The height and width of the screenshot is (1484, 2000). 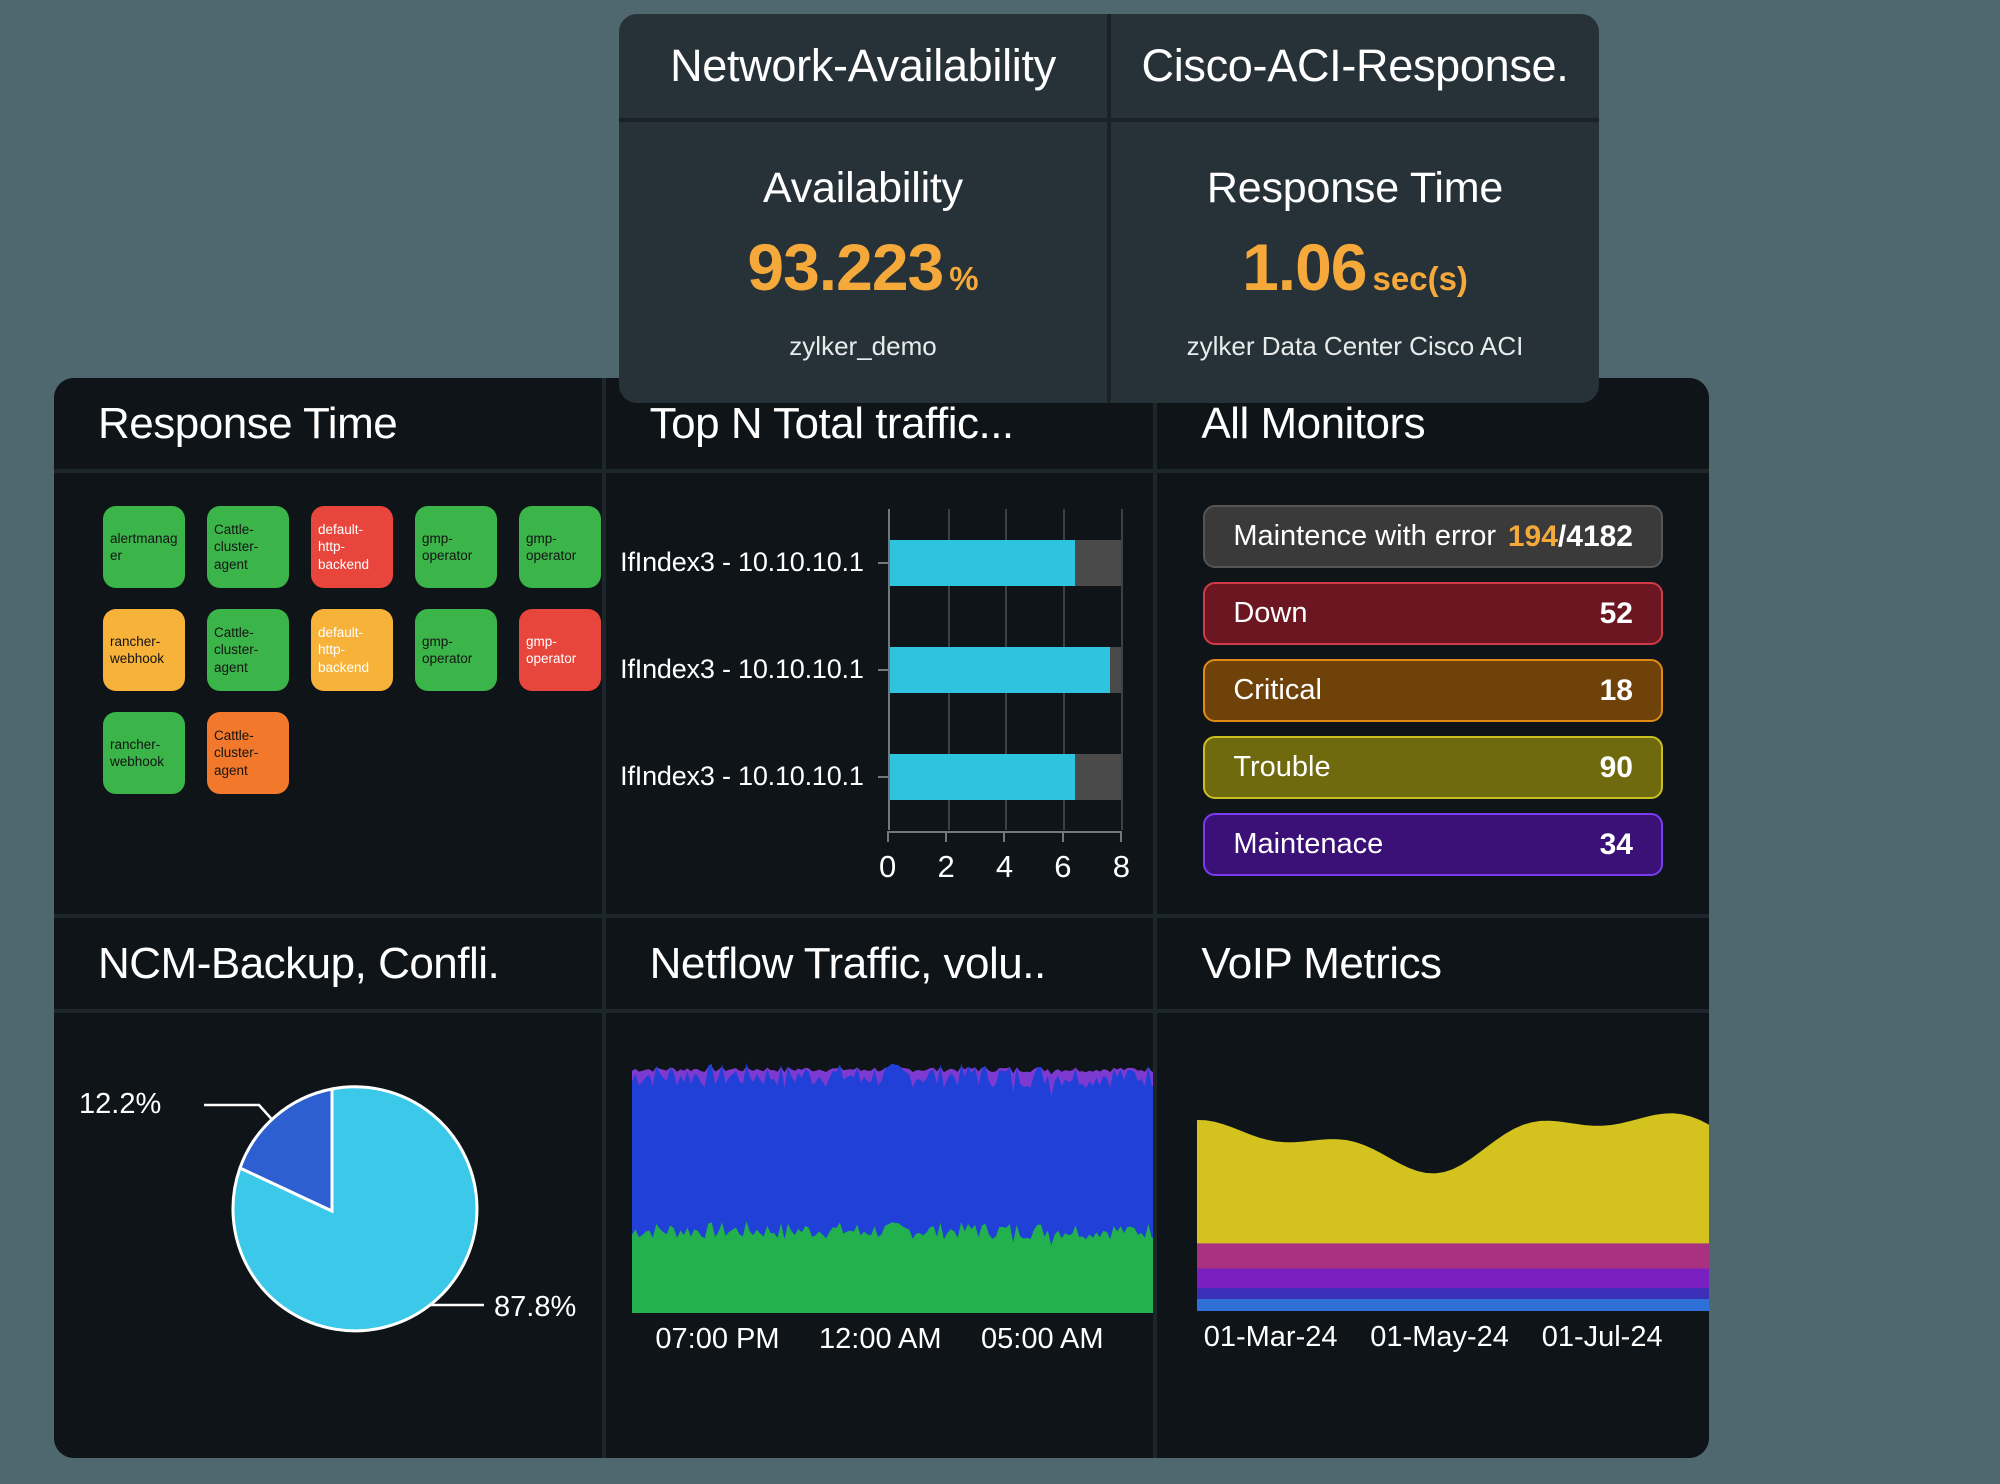 What do you see at coordinates (1616, 614) in the screenshot?
I see `monitor-status-value: 52` at bounding box center [1616, 614].